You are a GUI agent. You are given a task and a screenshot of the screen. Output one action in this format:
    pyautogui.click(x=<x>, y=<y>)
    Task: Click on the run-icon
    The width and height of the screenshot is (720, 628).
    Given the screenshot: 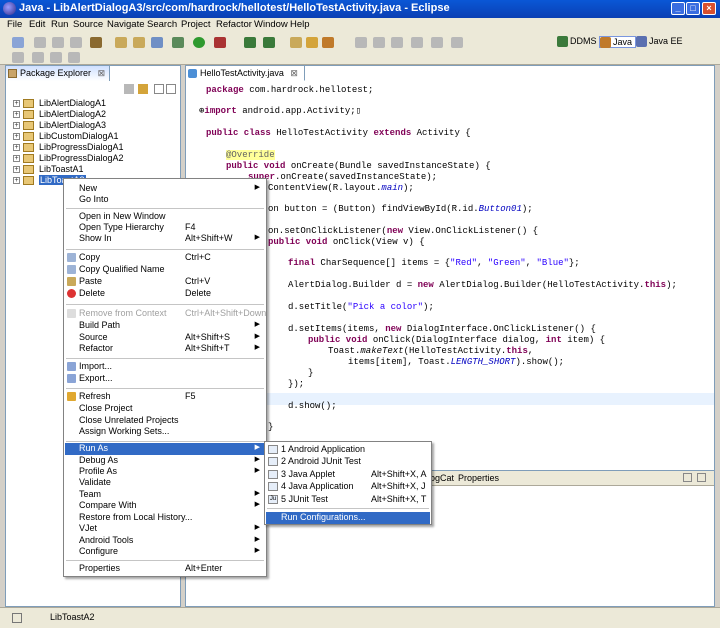 What is the action you would take?
    pyautogui.click(x=199, y=42)
    